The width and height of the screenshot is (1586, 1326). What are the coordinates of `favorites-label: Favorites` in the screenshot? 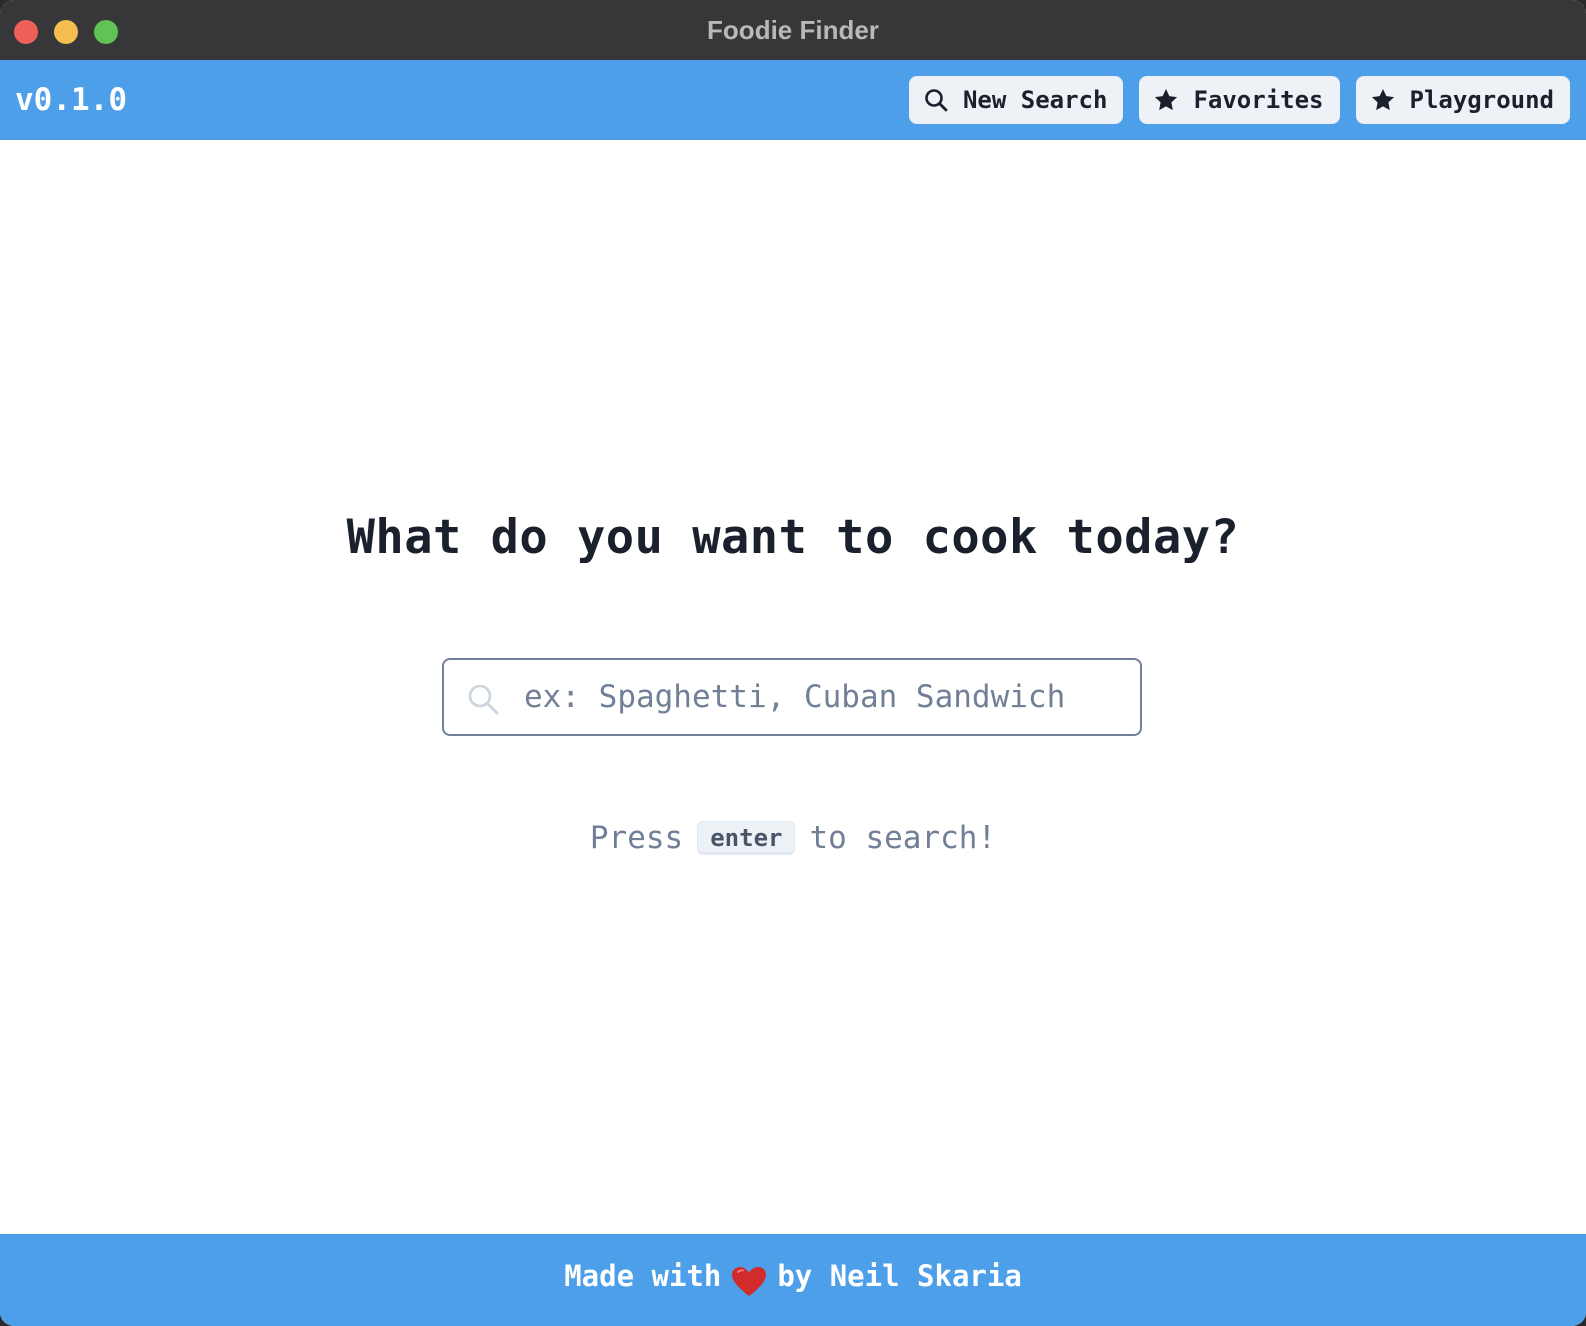 It's located at (1258, 100).